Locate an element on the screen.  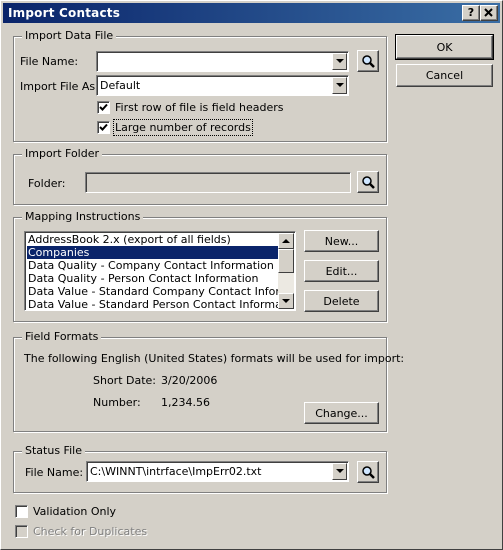
scroll-down-icon is located at coordinates (286, 301).